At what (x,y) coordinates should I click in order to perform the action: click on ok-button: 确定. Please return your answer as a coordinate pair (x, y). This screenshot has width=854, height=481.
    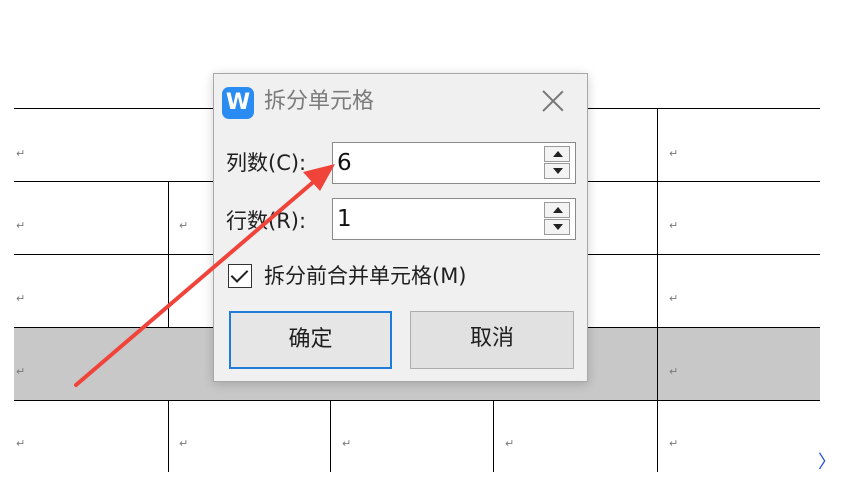
    Looking at the image, I should click on (310, 340).